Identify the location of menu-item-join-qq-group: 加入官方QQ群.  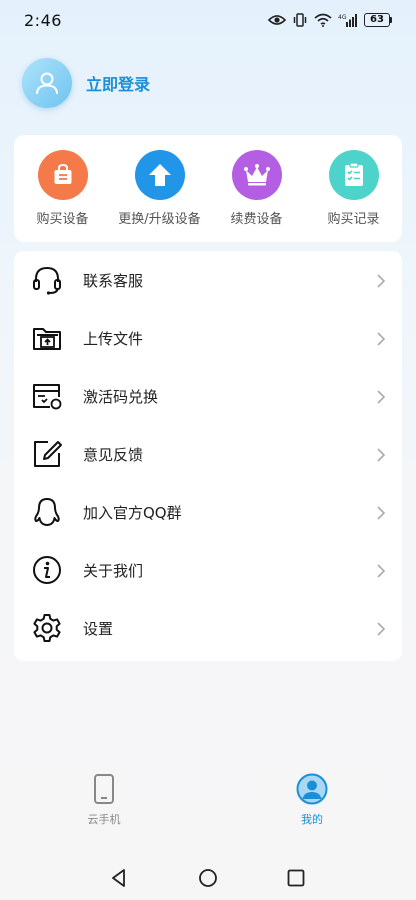
(208, 512).